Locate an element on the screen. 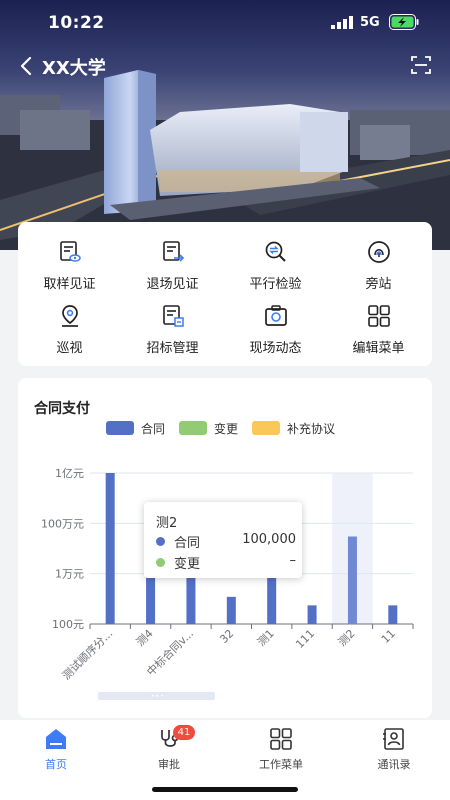 This screenshot has width=450, height=800. x-tick-label: 测1 is located at coordinates (266, 638).